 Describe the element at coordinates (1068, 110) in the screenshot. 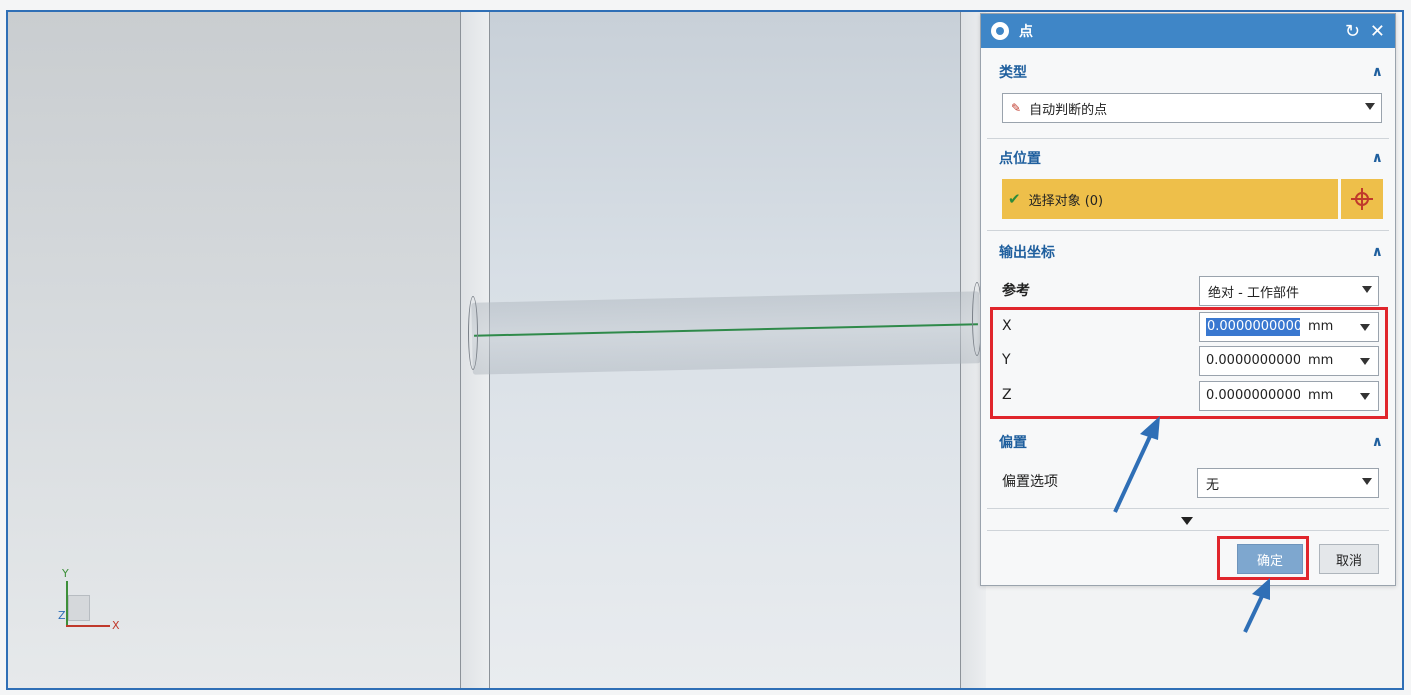

I see `type-dropdown-value: 自动判断的点` at that location.